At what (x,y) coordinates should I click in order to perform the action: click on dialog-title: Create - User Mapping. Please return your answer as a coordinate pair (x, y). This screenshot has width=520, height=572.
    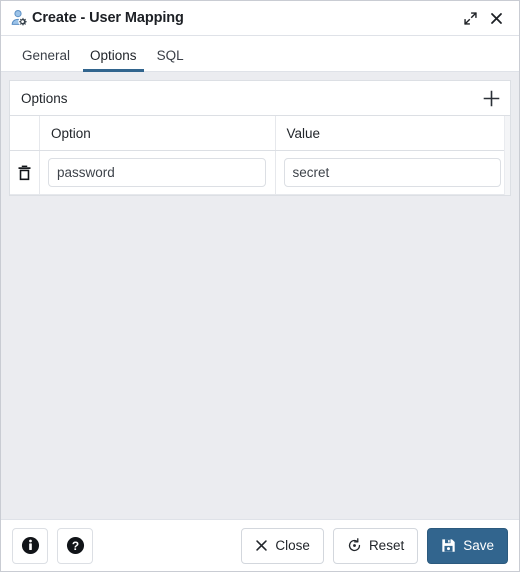
    Looking at the image, I should click on (108, 18).